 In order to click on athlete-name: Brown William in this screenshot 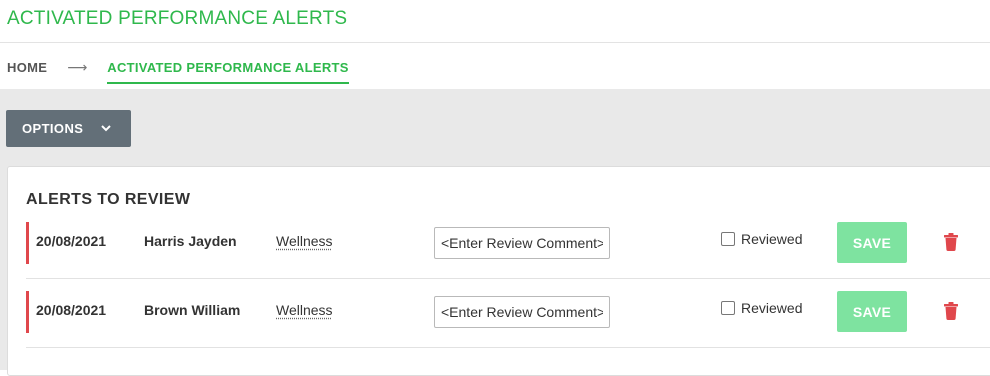, I will do `click(192, 310)`.